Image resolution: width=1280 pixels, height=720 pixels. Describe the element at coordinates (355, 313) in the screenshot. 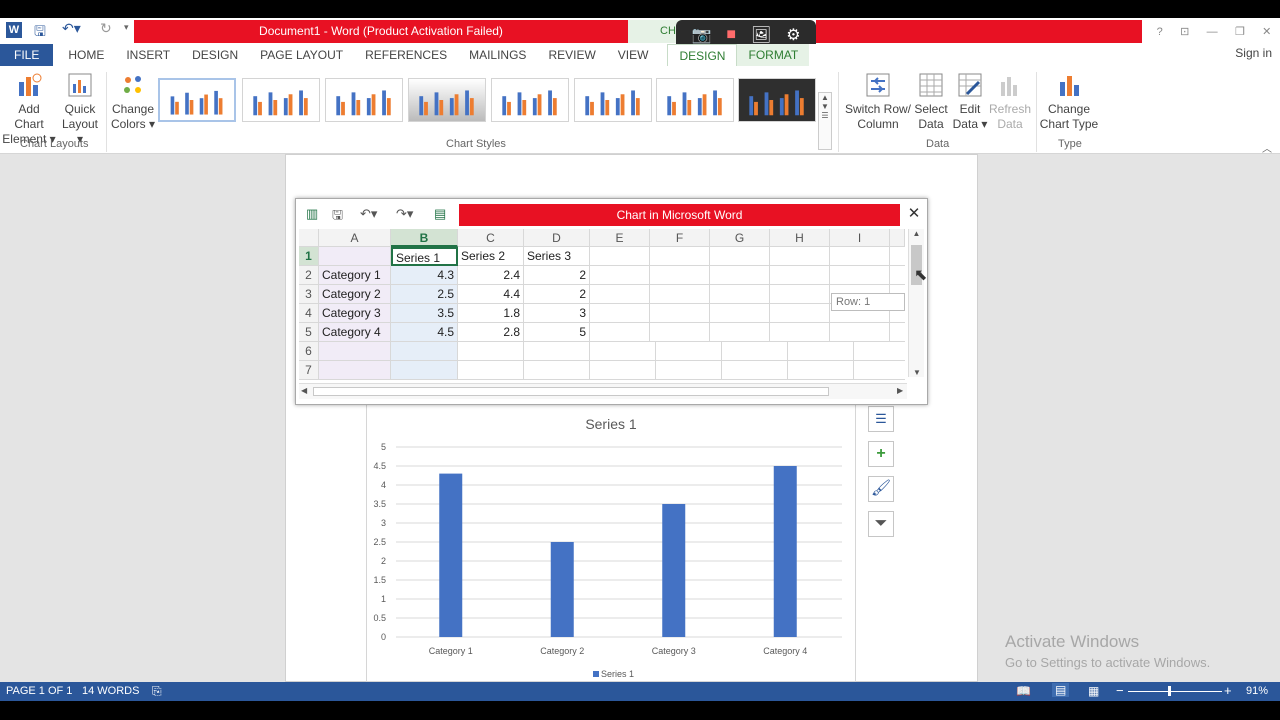

I see `cell-a4: Category 3` at that location.